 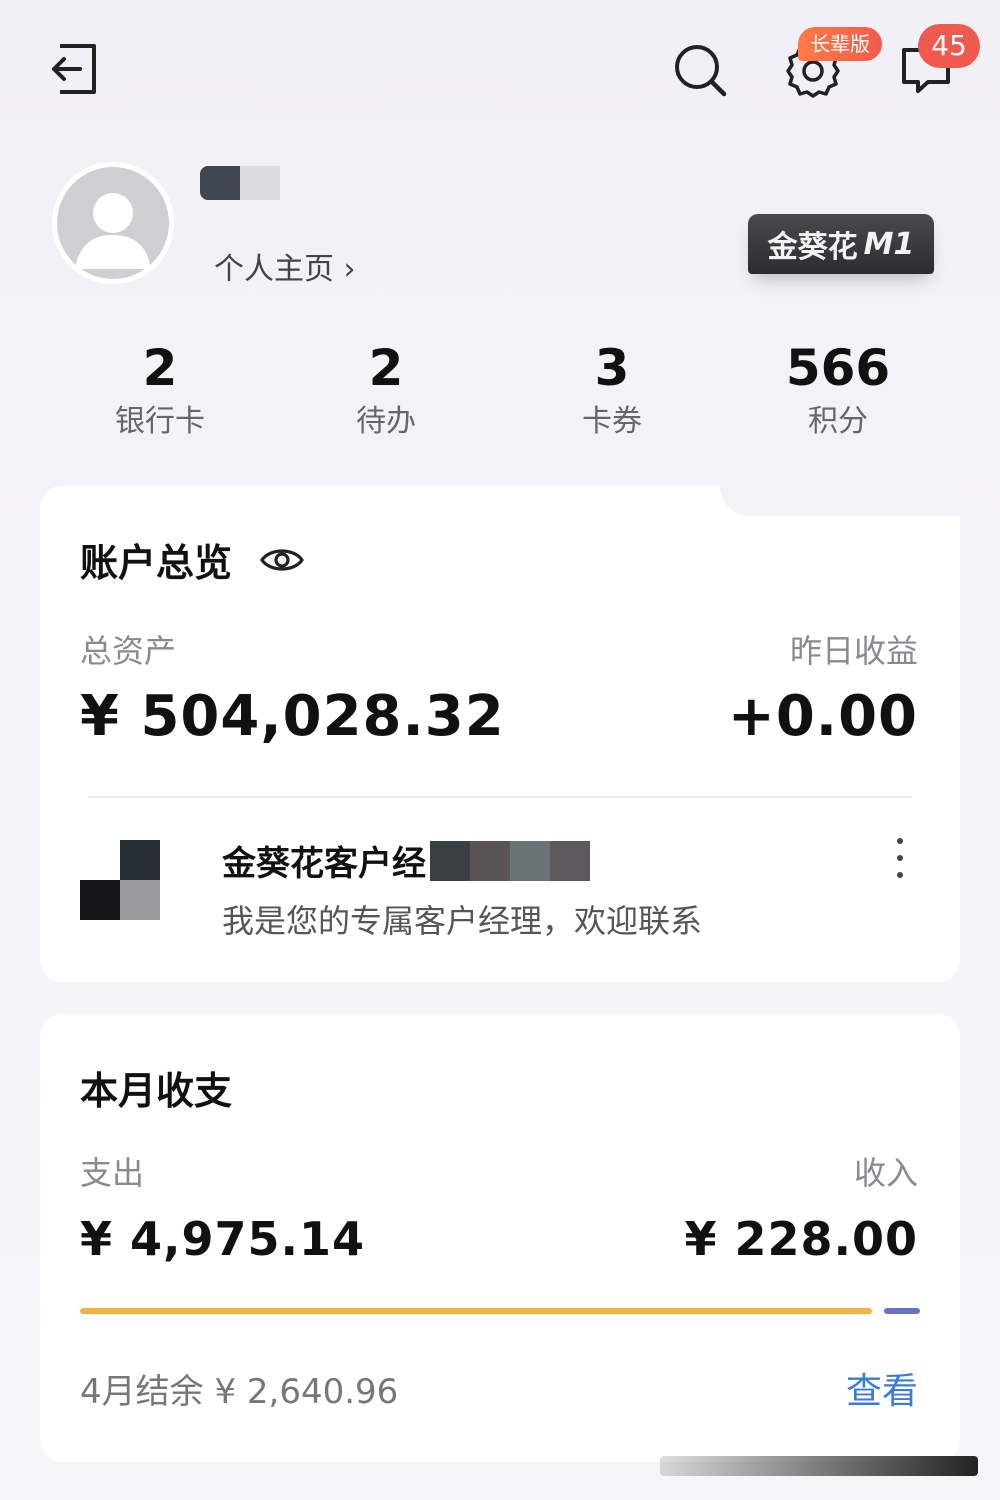 I want to click on home-indicator, so click(x=819, y=1466).